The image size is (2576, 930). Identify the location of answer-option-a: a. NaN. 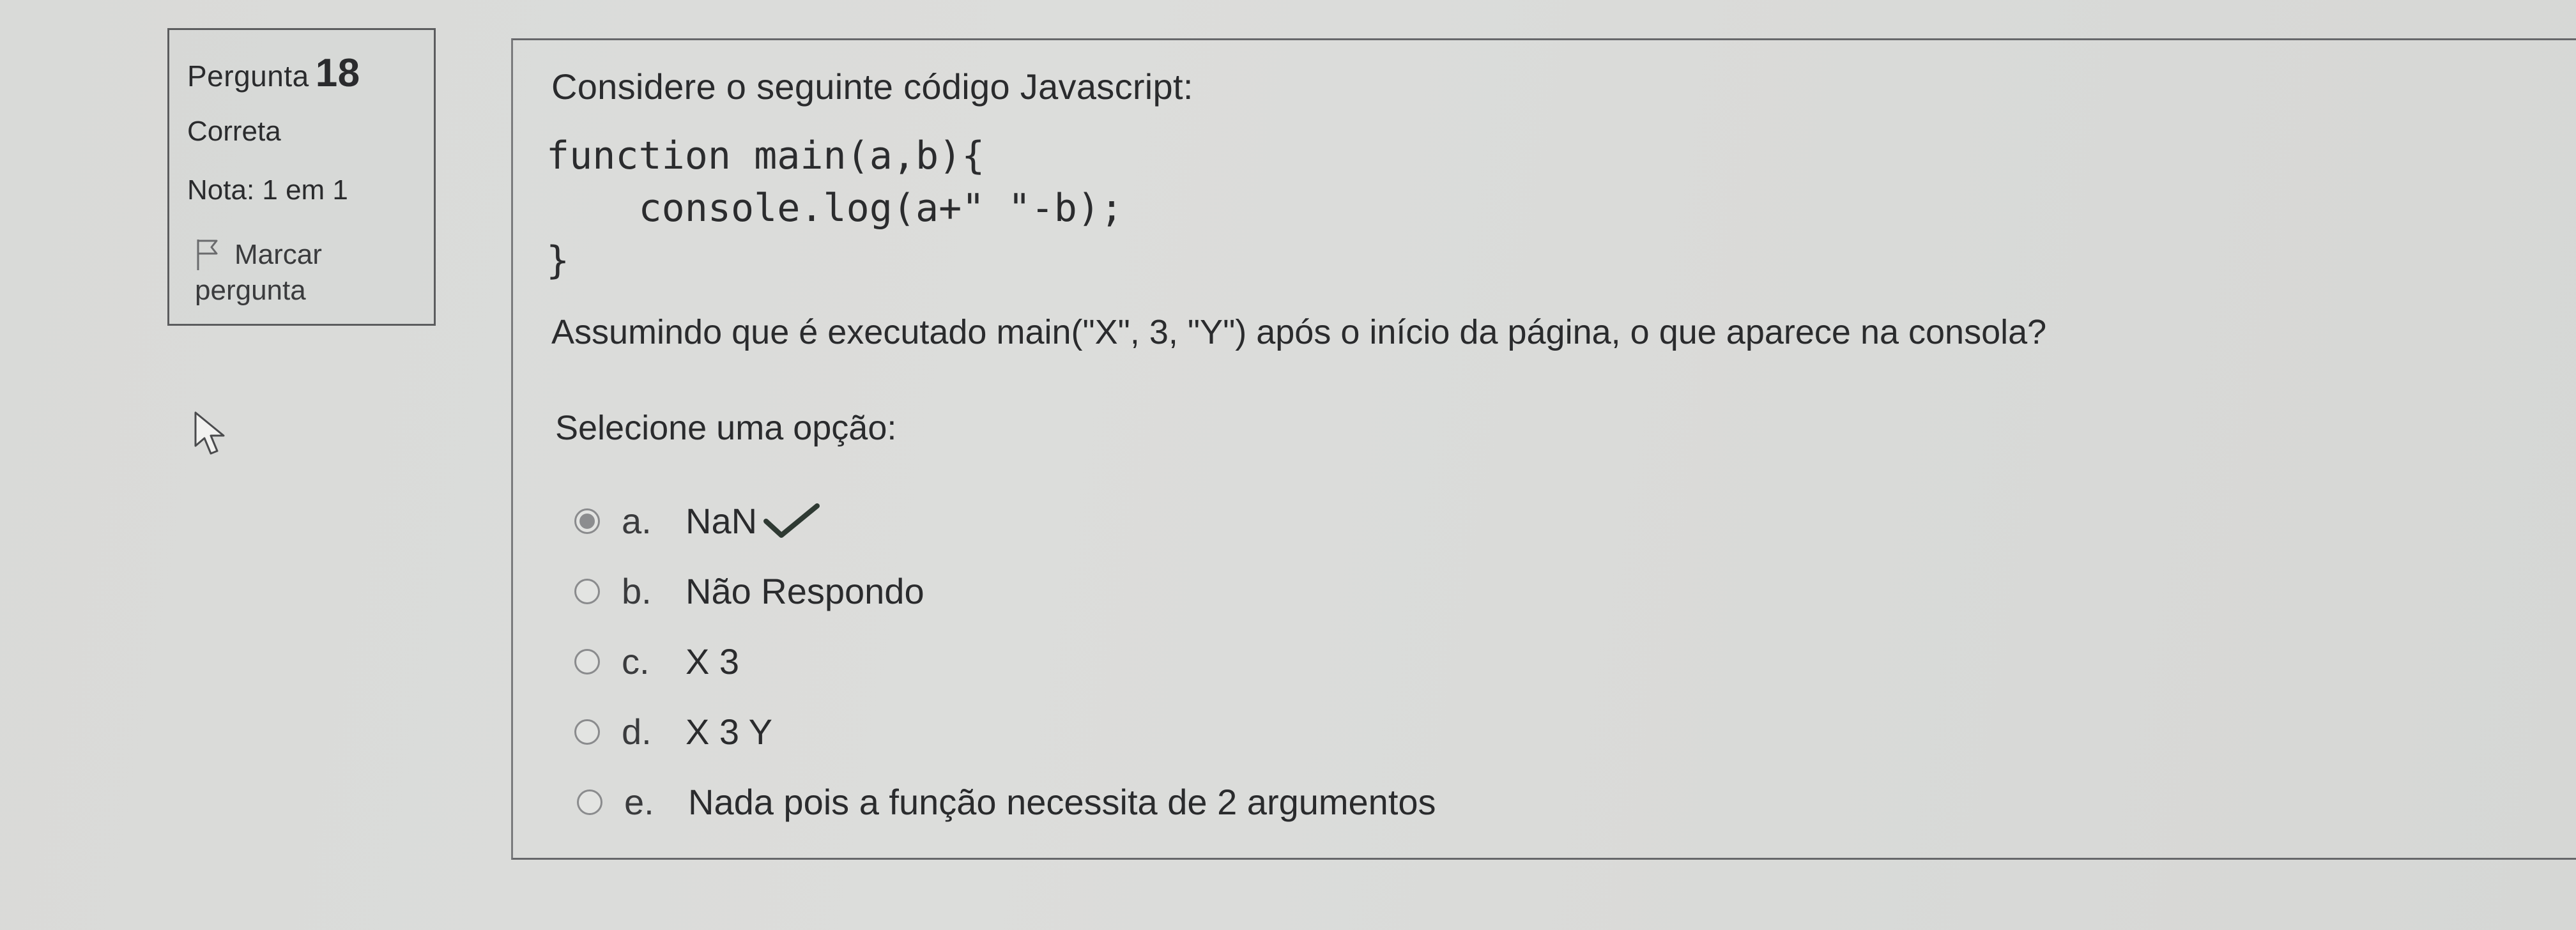
(697, 521).